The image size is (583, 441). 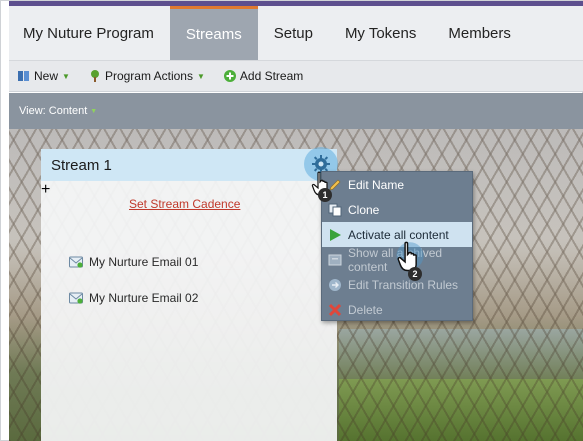 What do you see at coordinates (45, 190) in the screenshot?
I see `add-content-icon: +` at bounding box center [45, 190].